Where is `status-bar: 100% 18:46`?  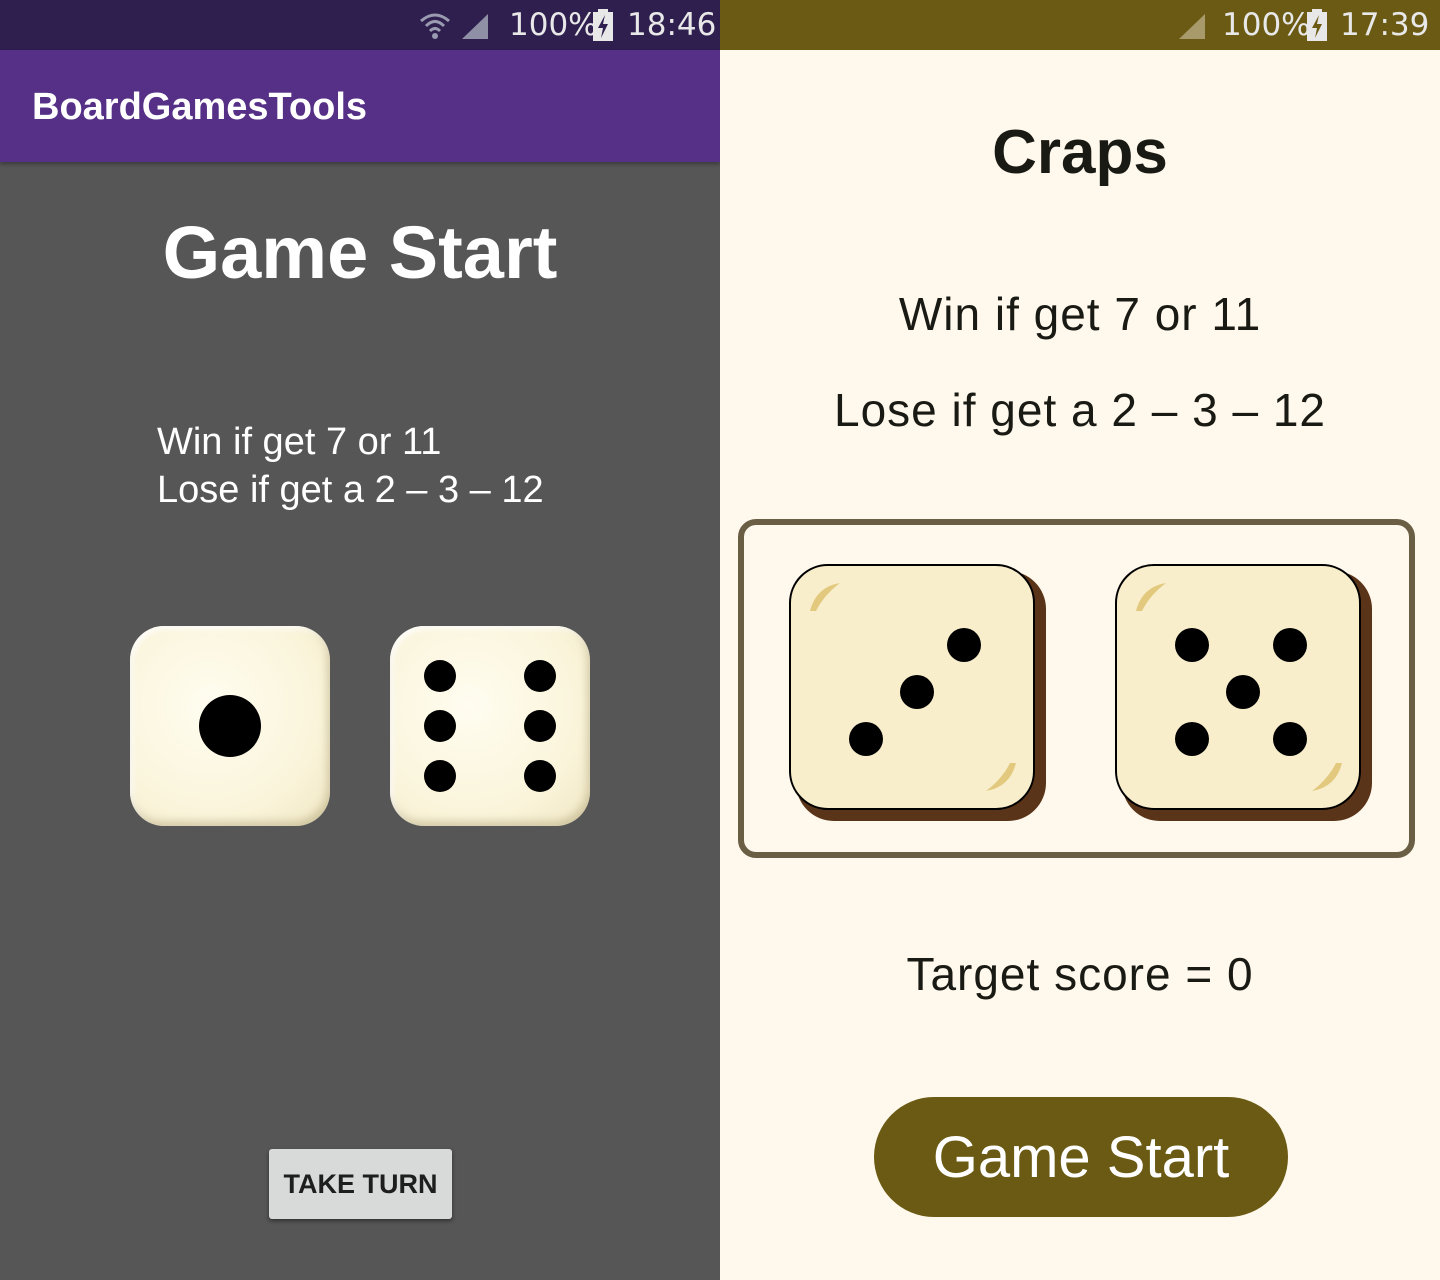
status-bar: 100% 18:46 is located at coordinates (360, 25).